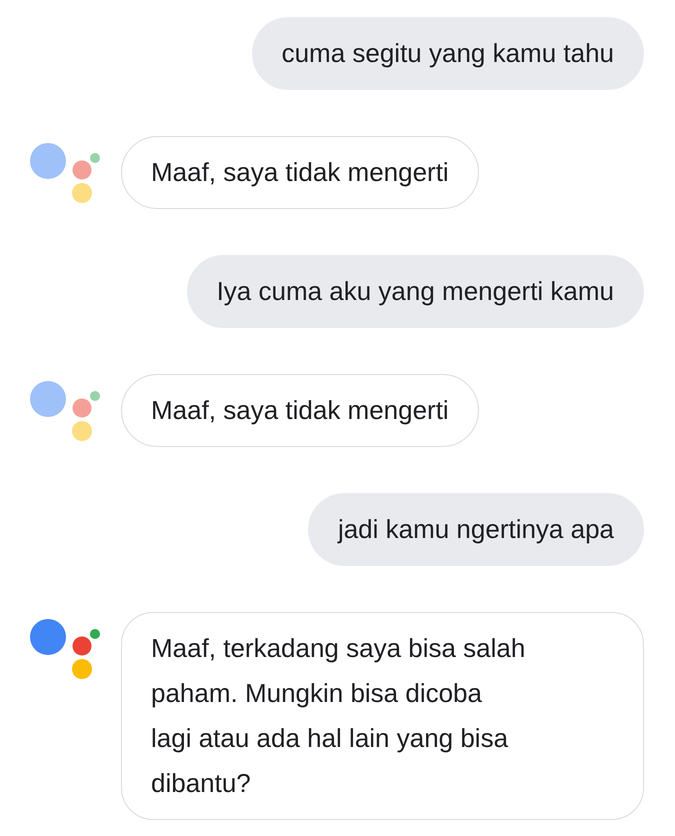  Describe the element at coordinates (415, 291) in the screenshot. I see `user-message: Iya cuma aku yang mengerti kamu` at that location.